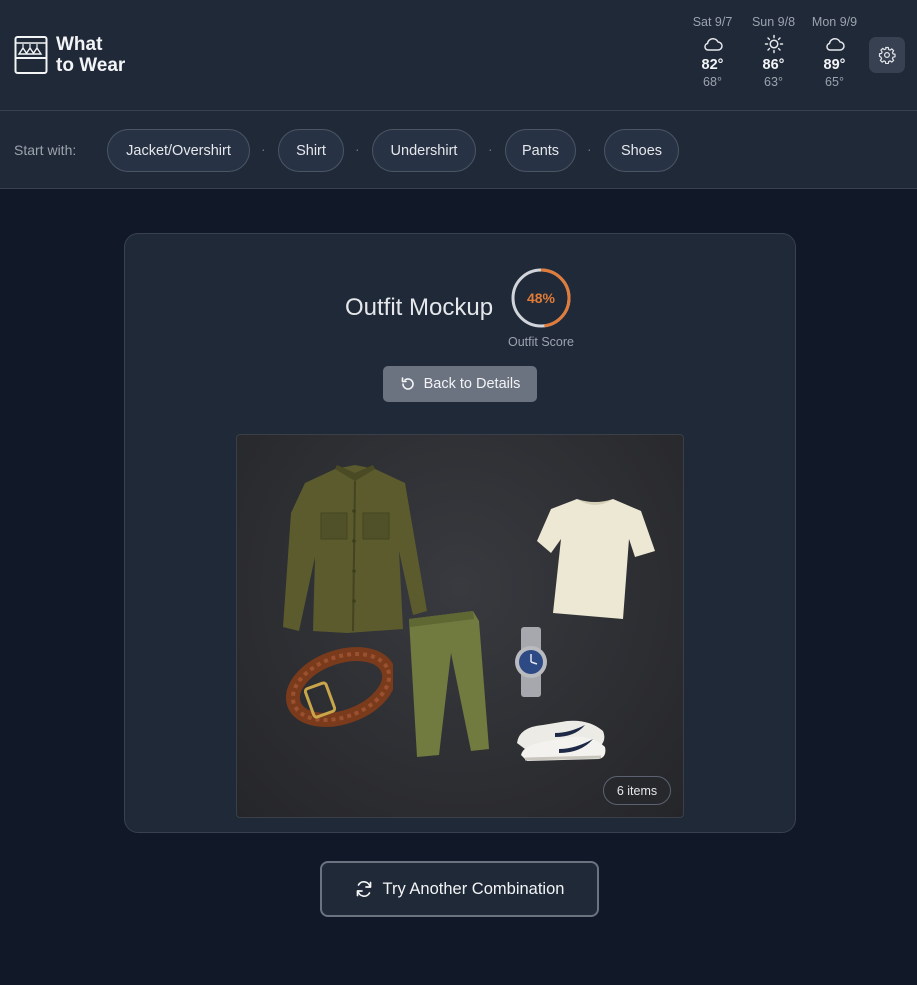 This screenshot has height=985, width=917. What do you see at coordinates (541, 298) in the screenshot?
I see `score-percent: 48%` at bounding box center [541, 298].